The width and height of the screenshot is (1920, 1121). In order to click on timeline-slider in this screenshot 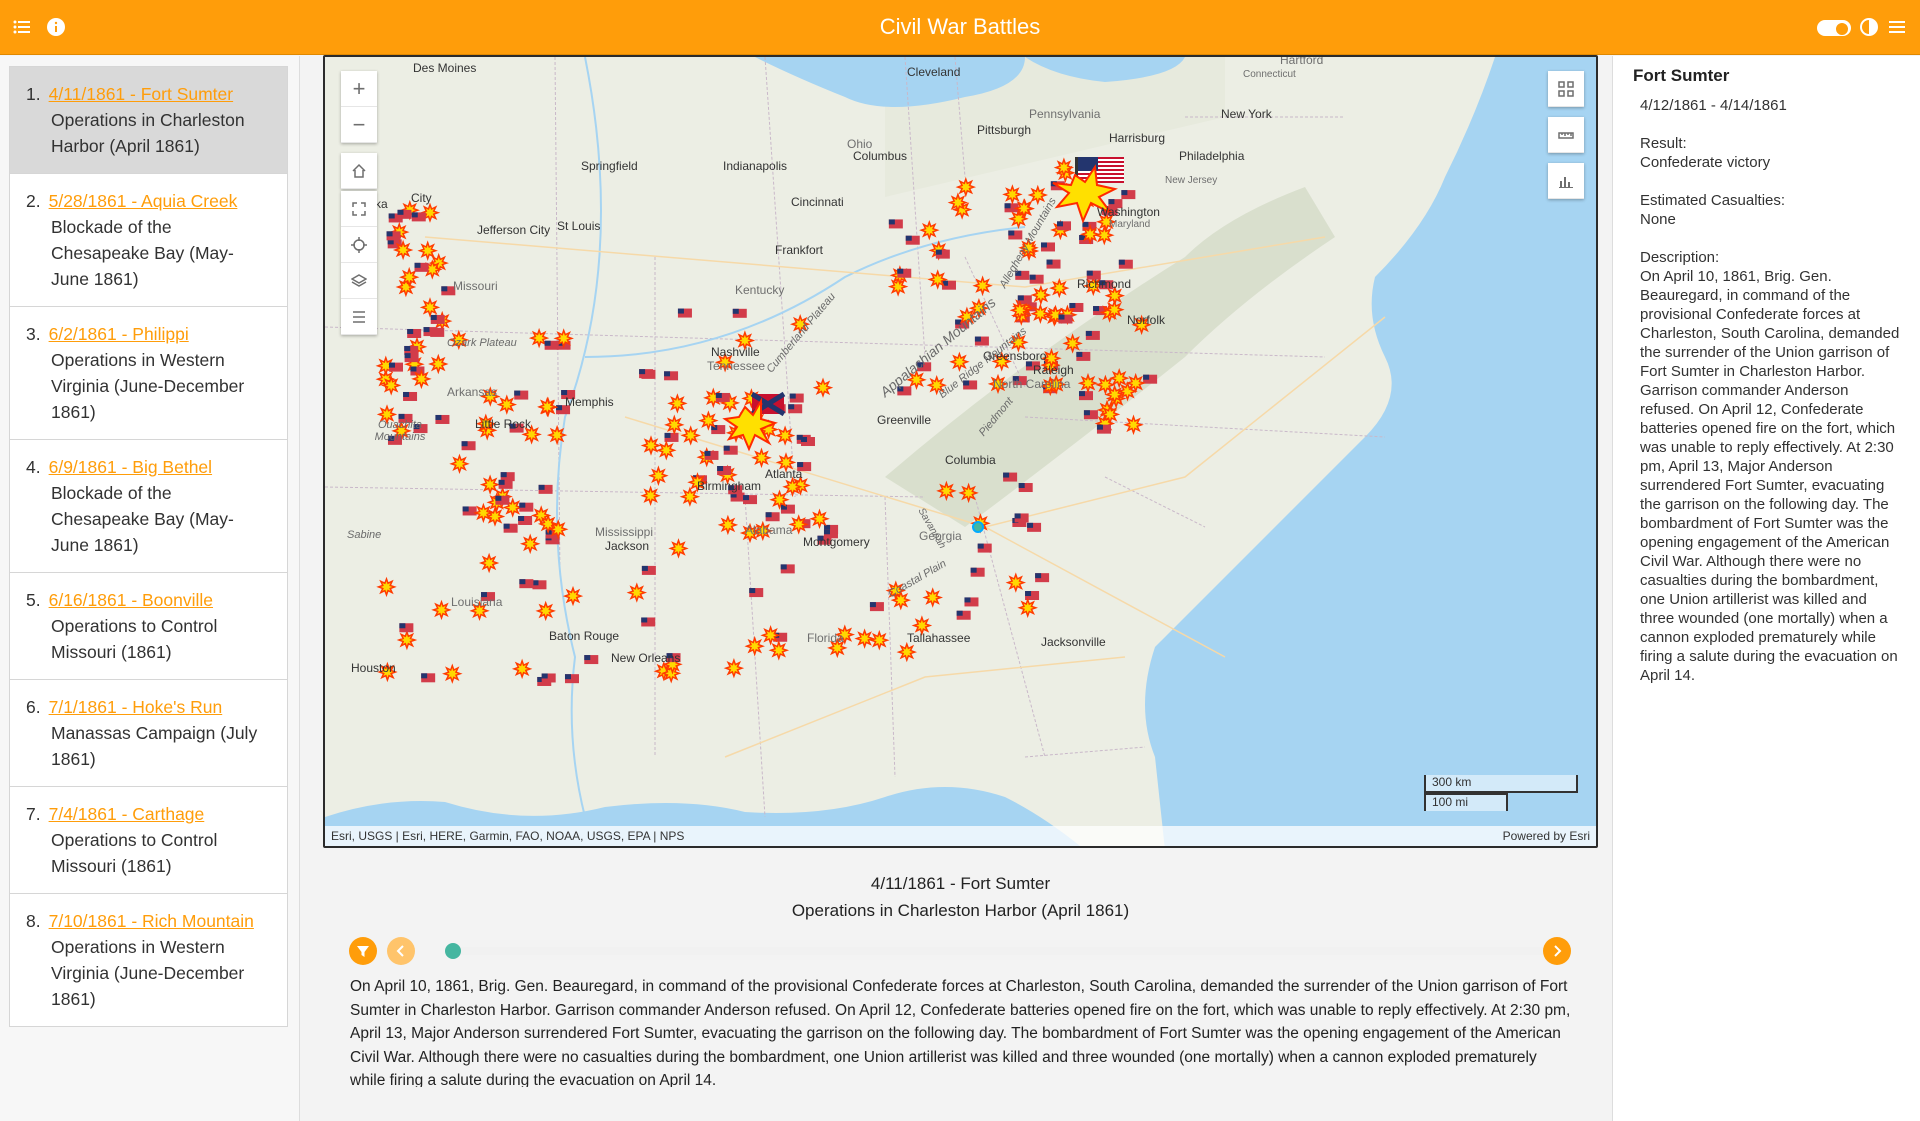, I will do `click(960, 952)`.